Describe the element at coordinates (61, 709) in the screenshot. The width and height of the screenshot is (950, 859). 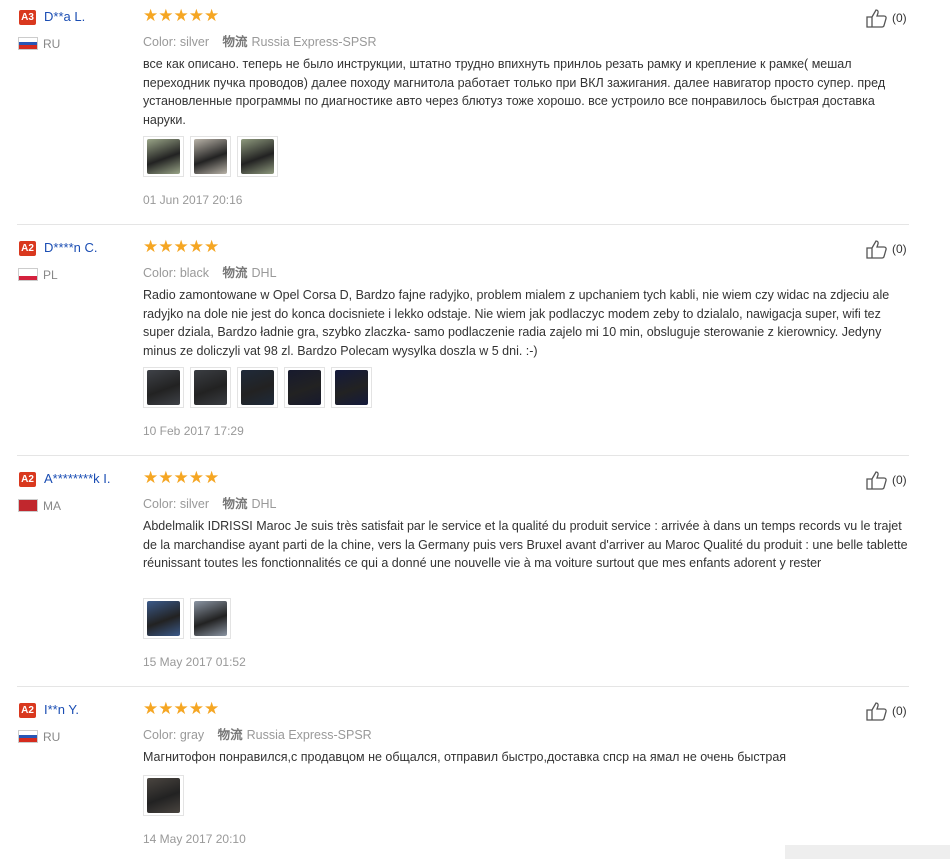
I see `buyer-name: I**n Y.` at that location.